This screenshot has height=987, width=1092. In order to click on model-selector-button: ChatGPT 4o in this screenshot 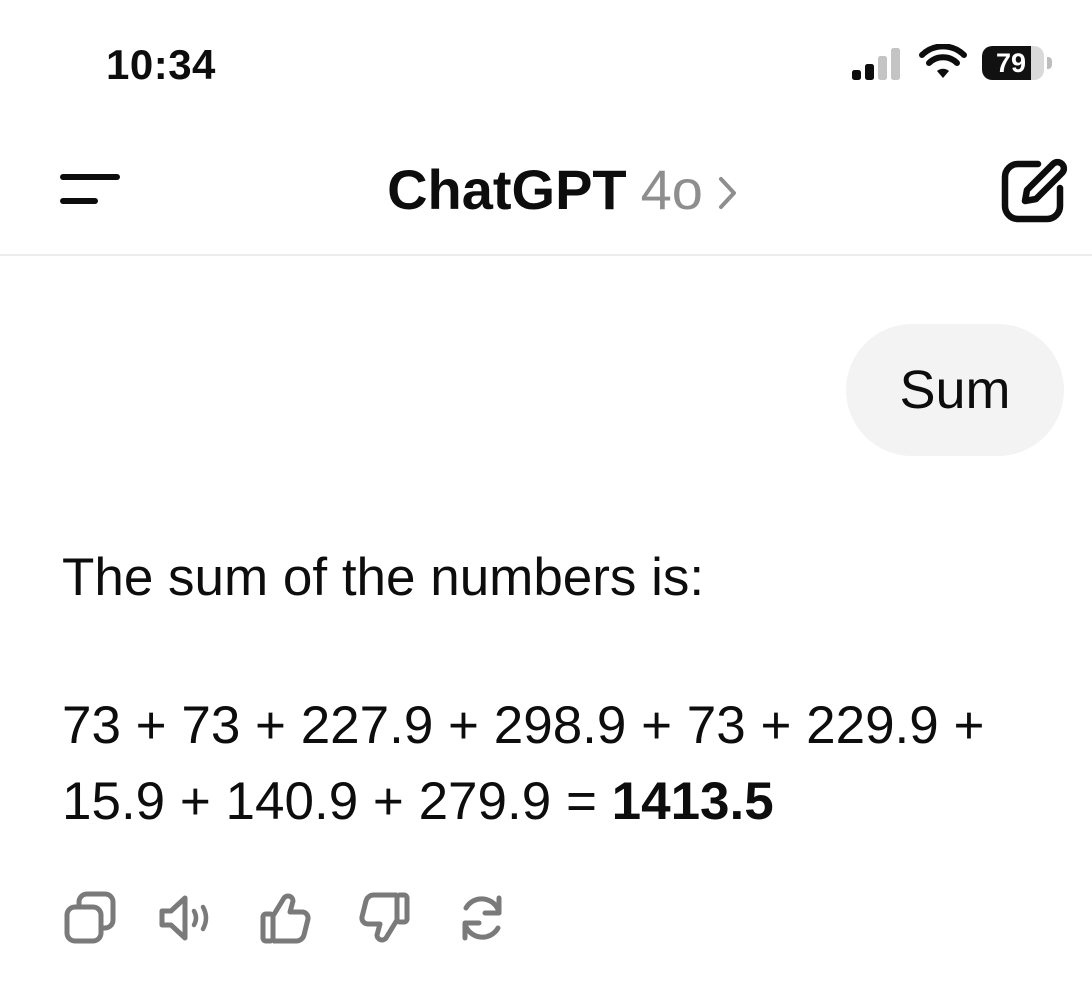, I will do `click(563, 190)`.